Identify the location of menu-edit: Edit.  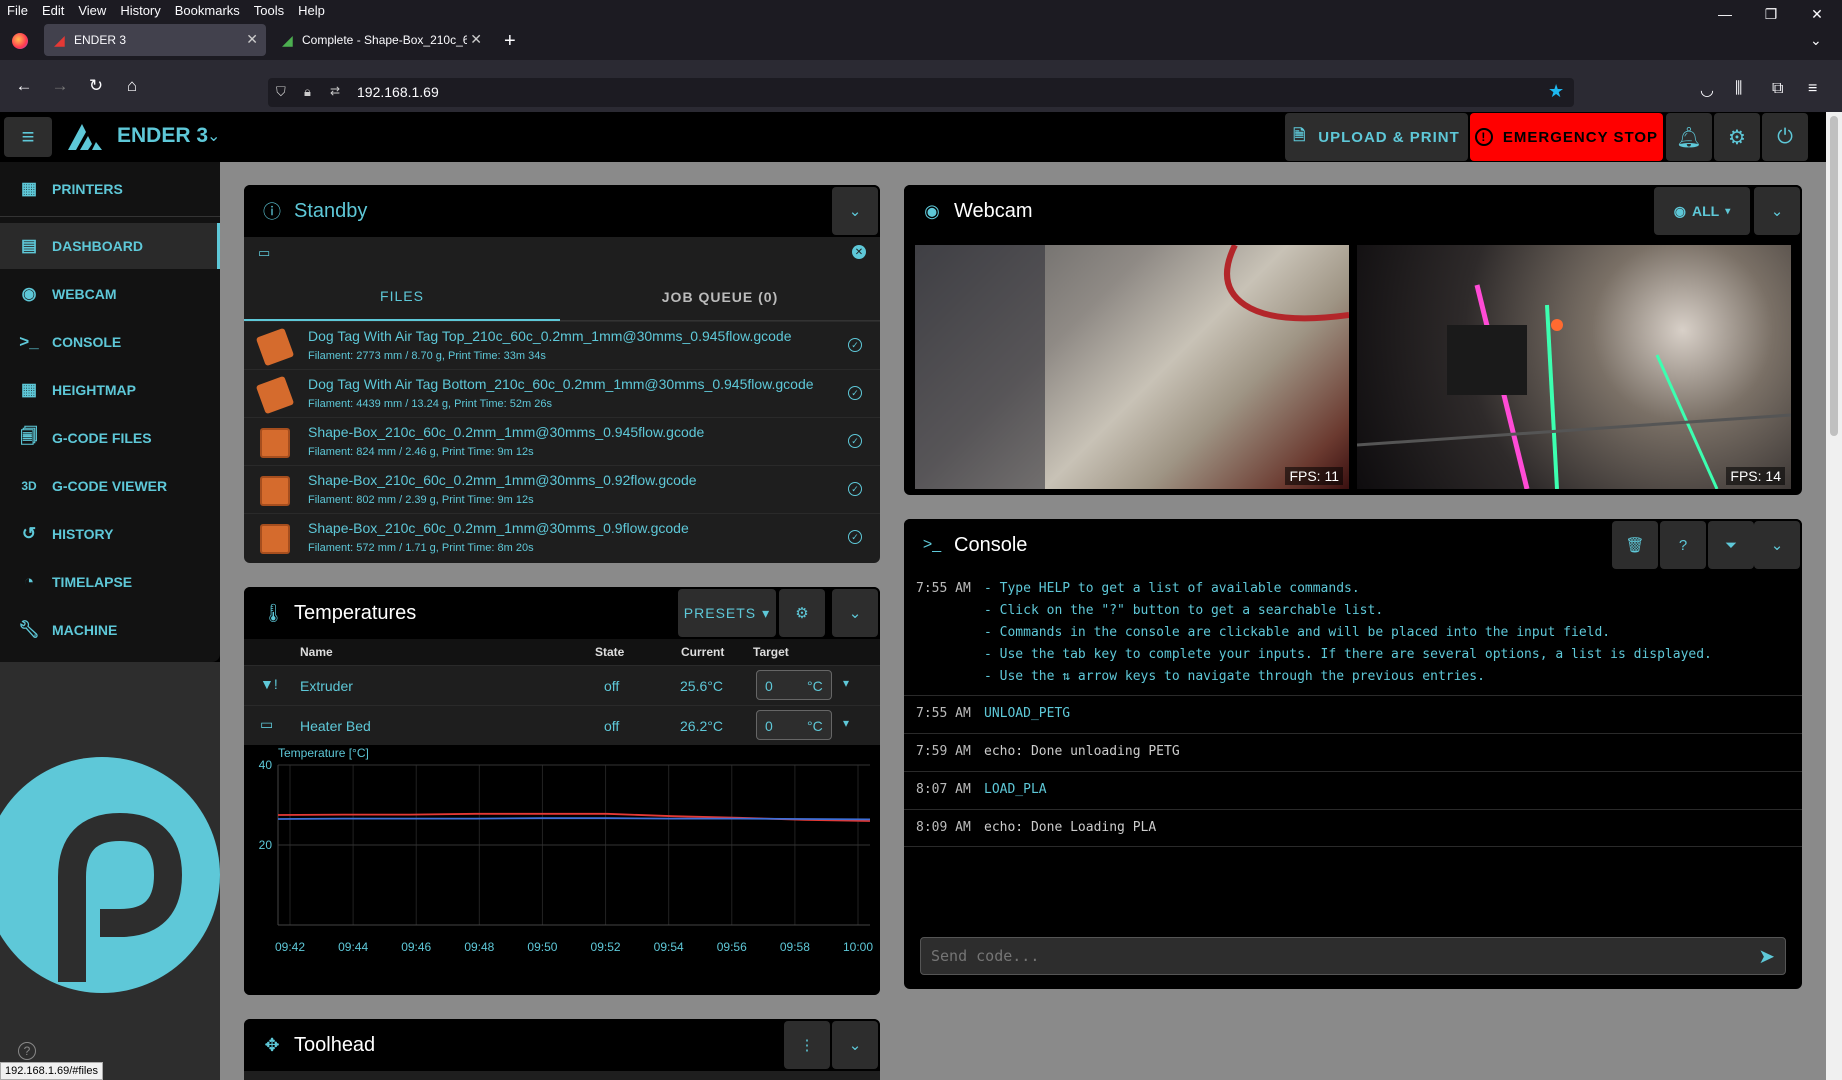
(53, 10).